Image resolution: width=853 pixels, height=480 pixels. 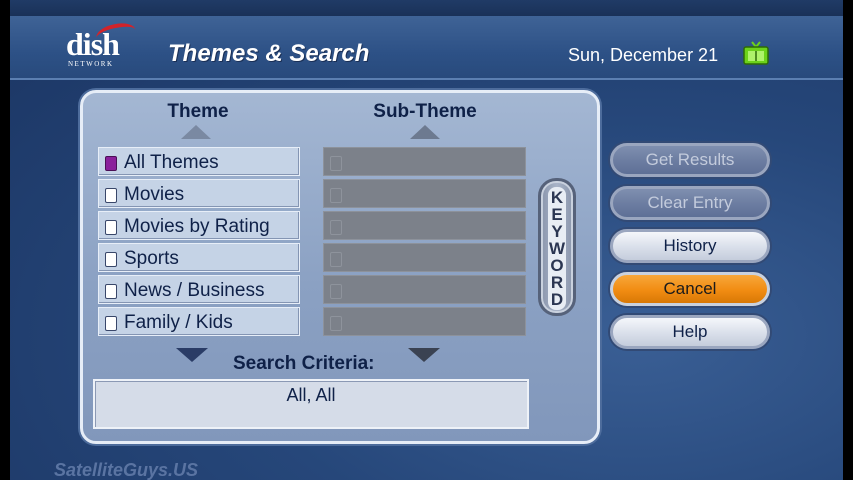 I want to click on keyword-button-label: KEYWORD, so click(x=557, y=248).